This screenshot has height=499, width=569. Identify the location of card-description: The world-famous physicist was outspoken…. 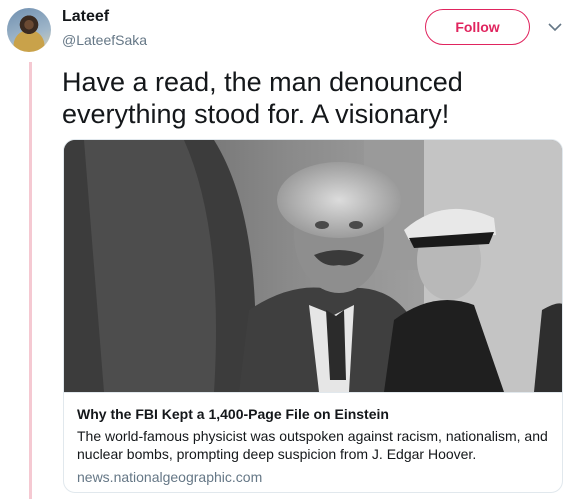
(312, 445).